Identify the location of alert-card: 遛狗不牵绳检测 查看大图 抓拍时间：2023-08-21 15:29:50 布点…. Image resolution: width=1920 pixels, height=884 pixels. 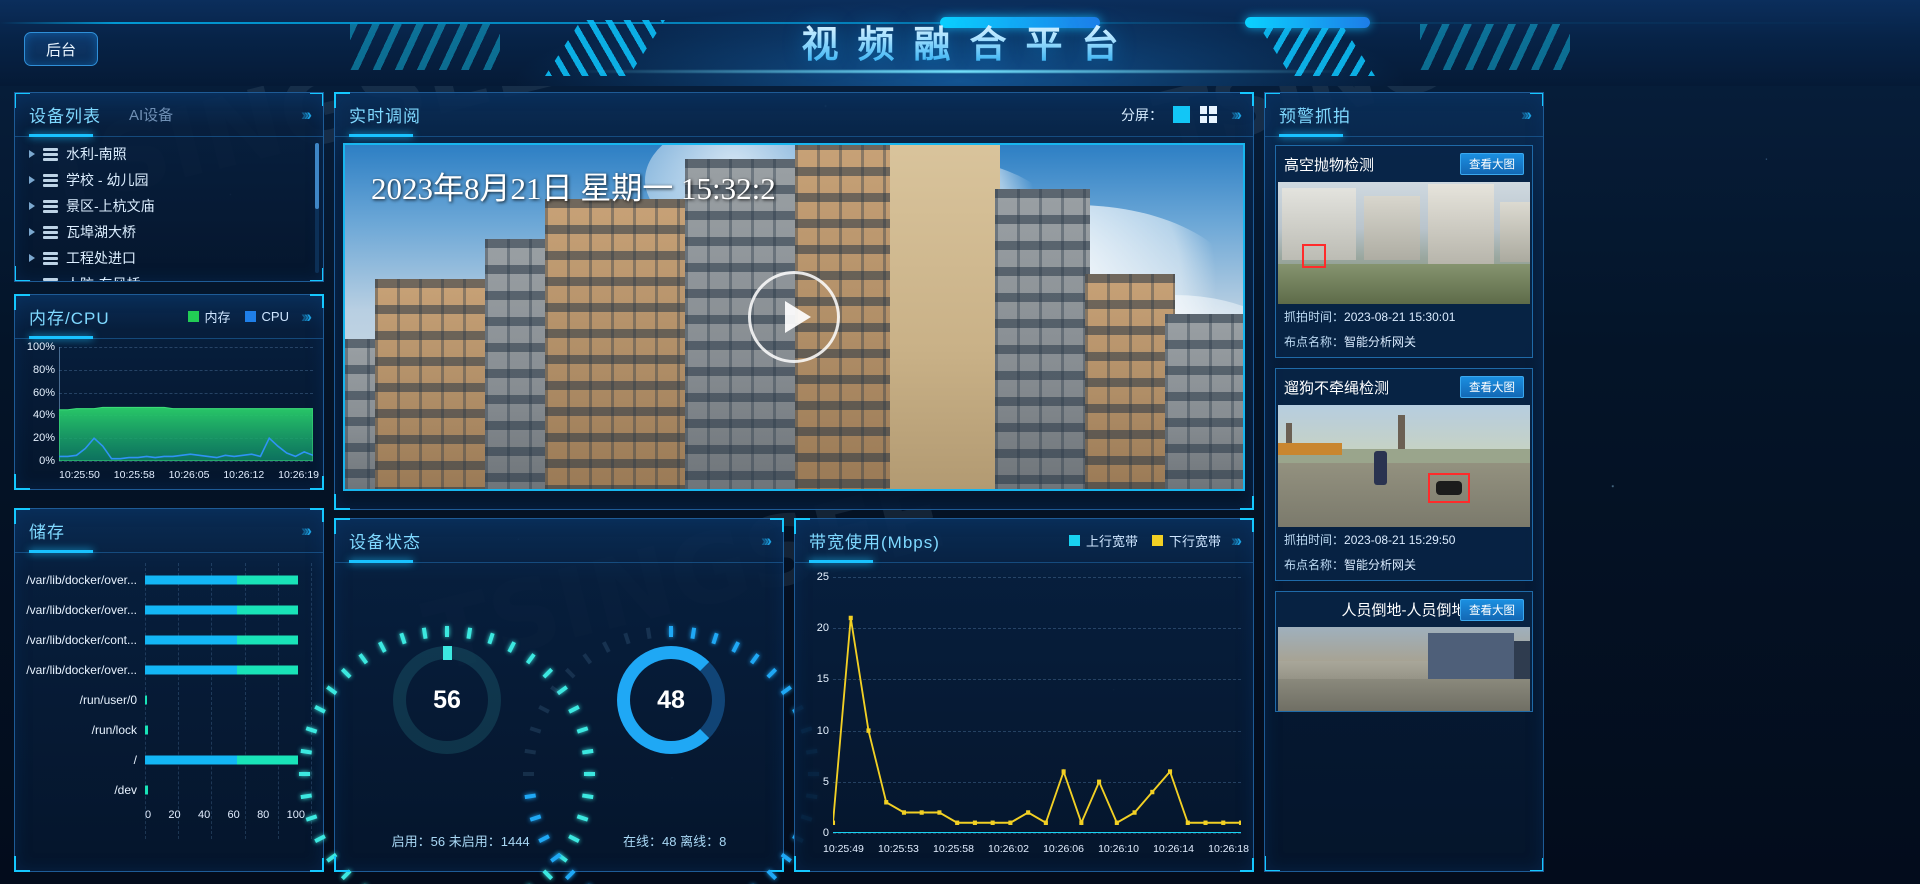
(1404, 474).